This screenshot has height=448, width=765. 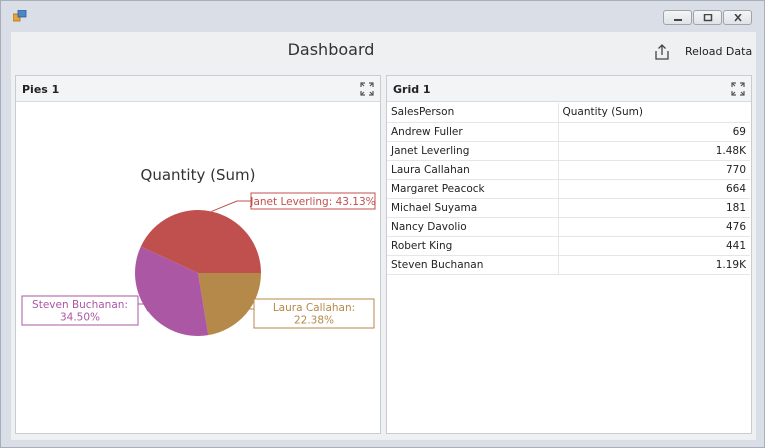 I want to click on minimize-icon, so click(x=678, y=20).